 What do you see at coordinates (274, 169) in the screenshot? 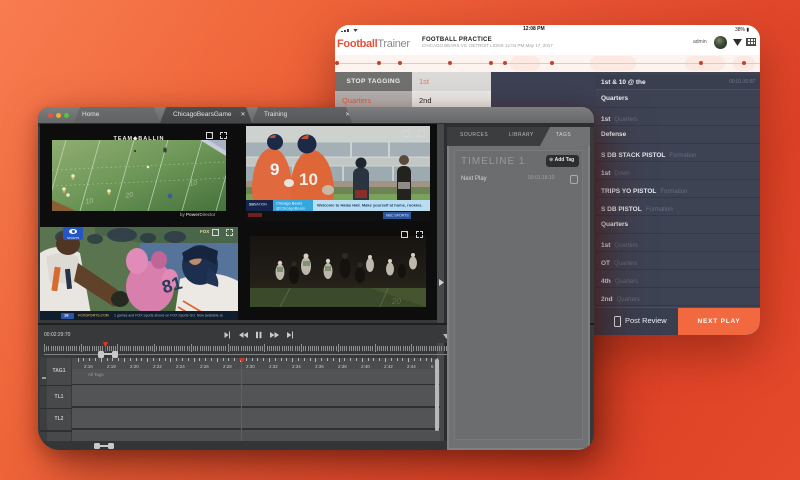
I see `svg-text: 9` at bounding box center [274, 169].